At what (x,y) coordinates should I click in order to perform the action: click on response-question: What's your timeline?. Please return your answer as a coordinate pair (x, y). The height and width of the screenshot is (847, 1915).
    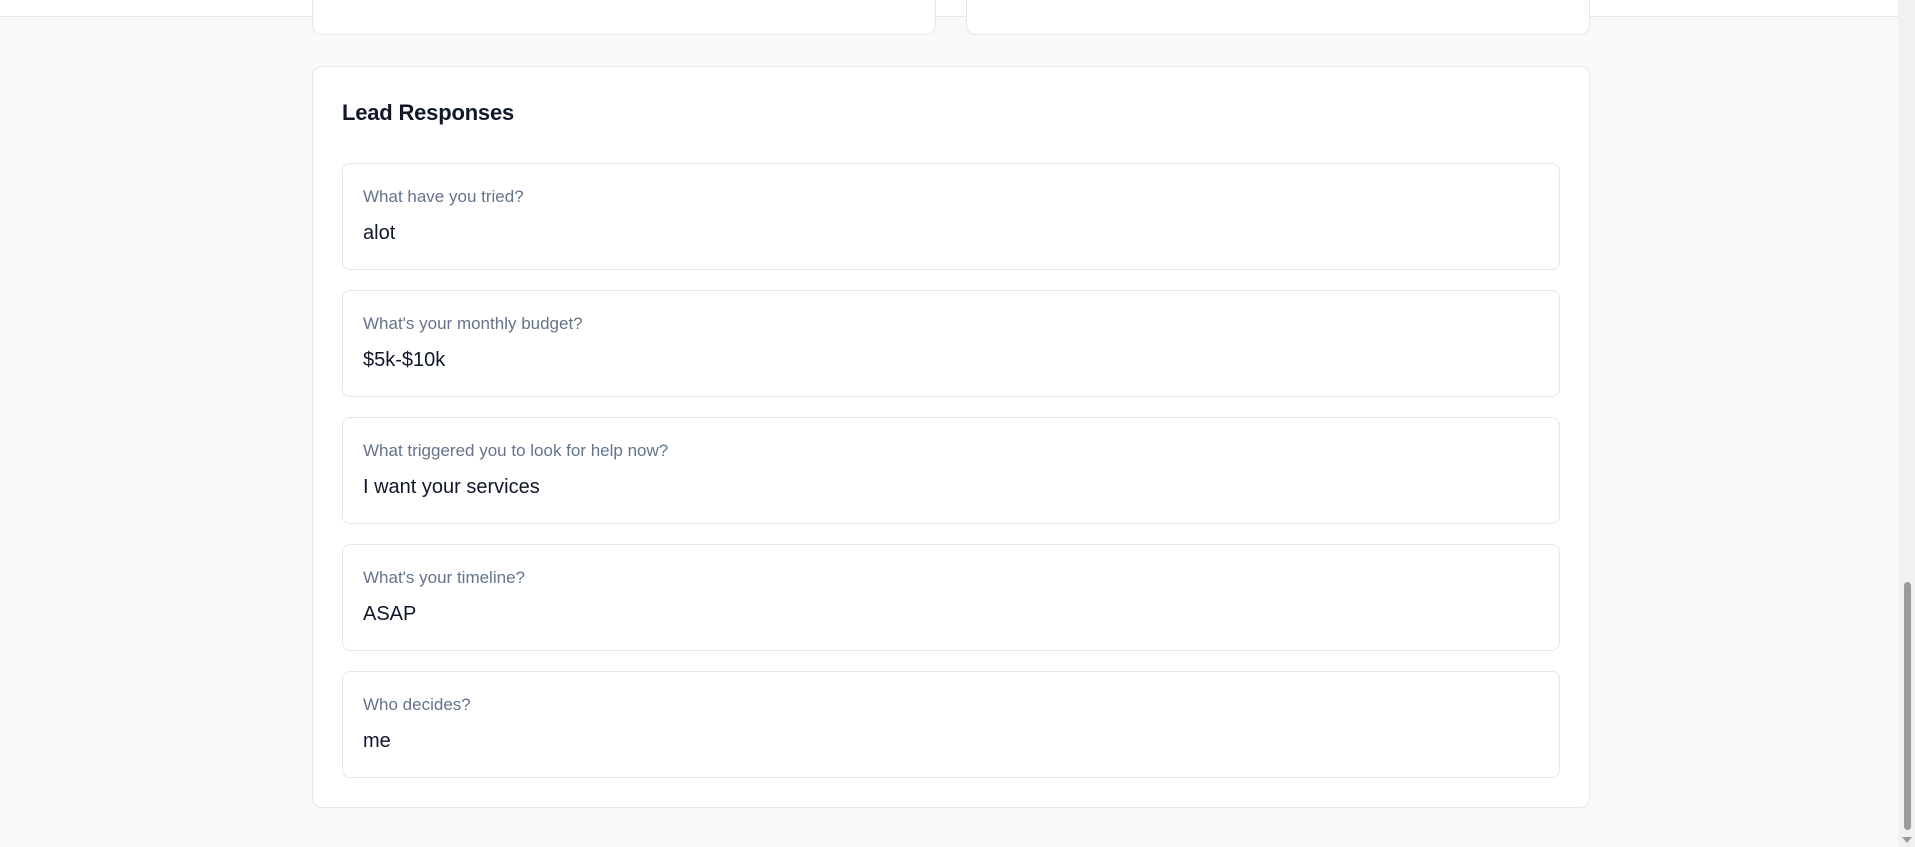
    Looking at the image, I should click on (444, 577).